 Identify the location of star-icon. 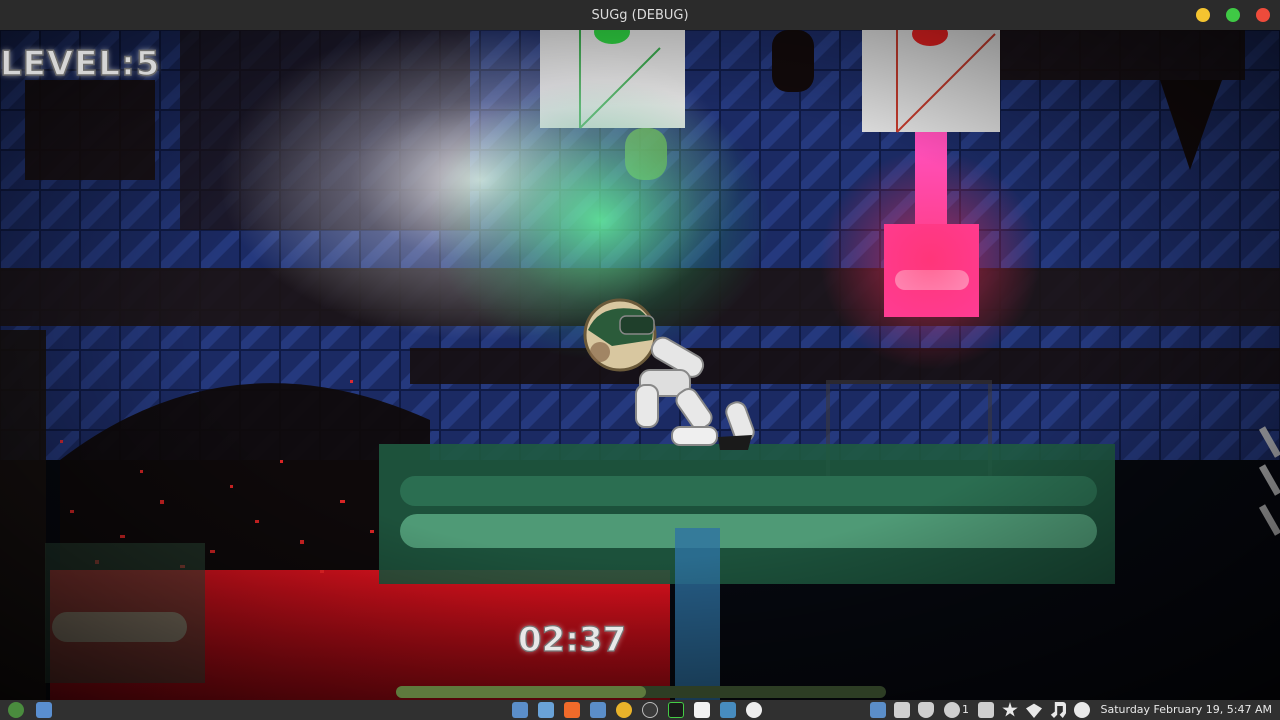
(1010, 709).